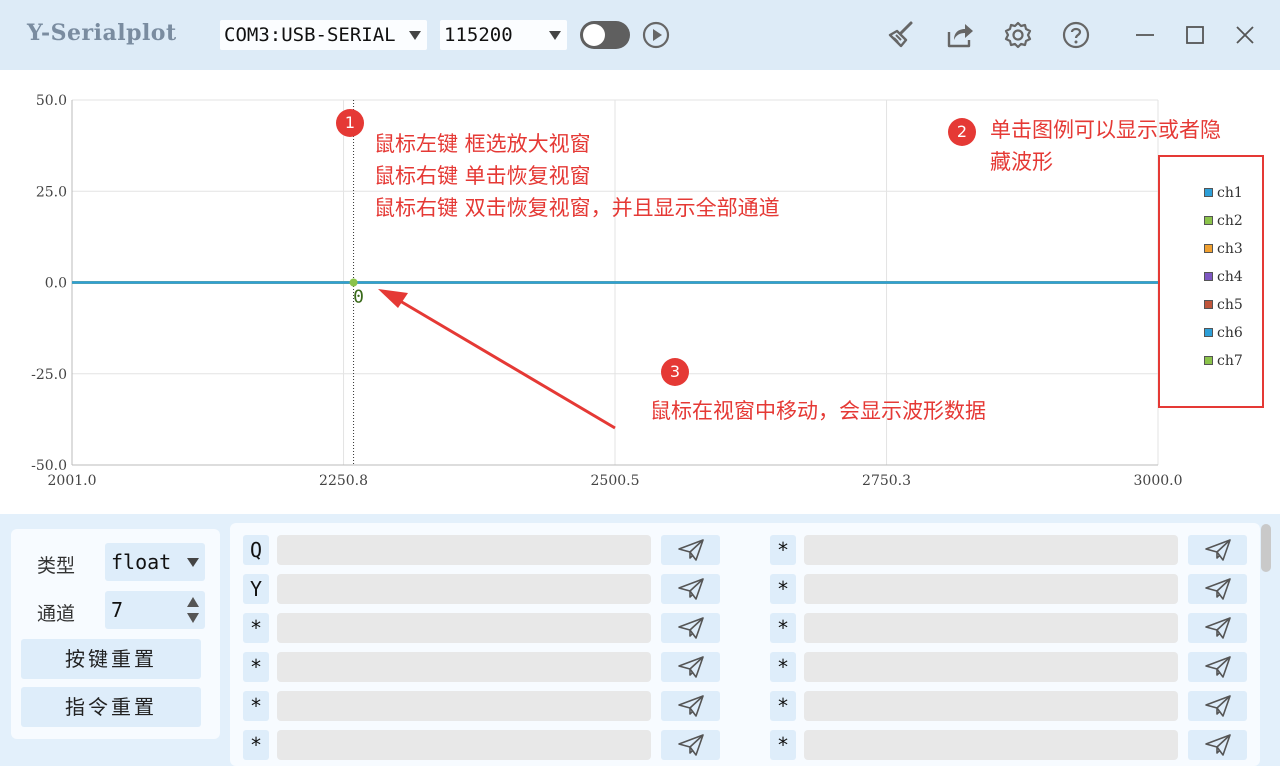  I want to click on x-tick-label: 2750.3, so click(886, 481).